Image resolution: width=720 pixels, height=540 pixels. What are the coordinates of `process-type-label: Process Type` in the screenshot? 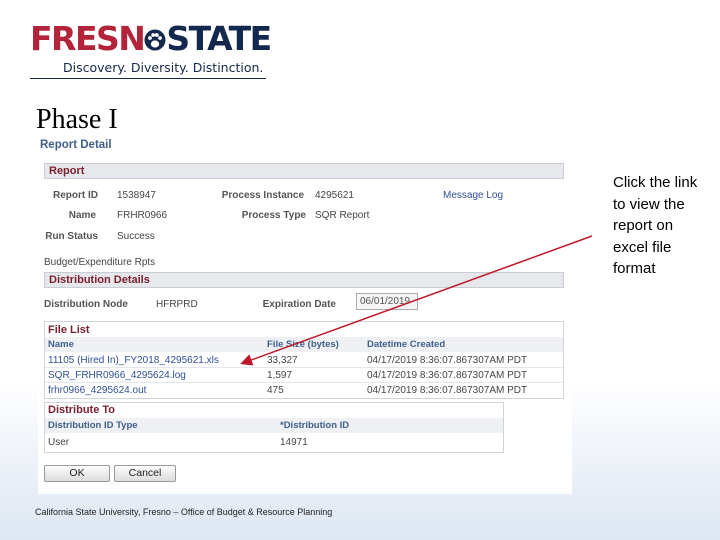 It's located at (273, 215).